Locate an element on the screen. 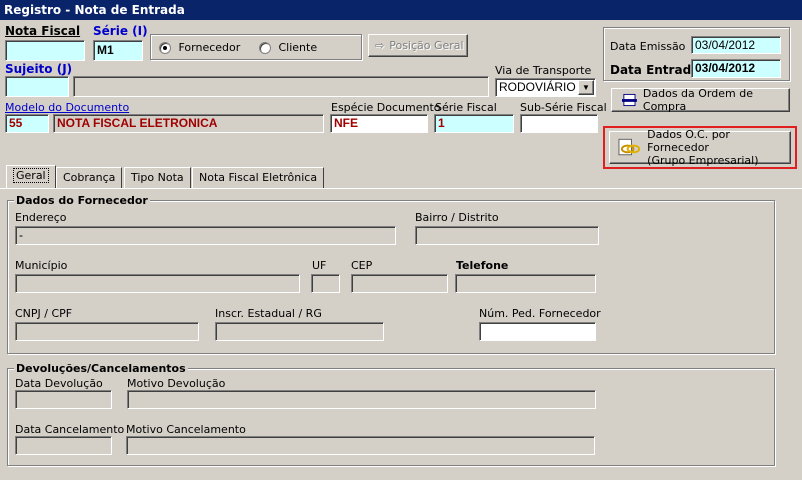 This screenshot has width=802, height=480. dados-ordem-compra-button: Dados da Ordem de Compra is located at coordinates (700, 100).